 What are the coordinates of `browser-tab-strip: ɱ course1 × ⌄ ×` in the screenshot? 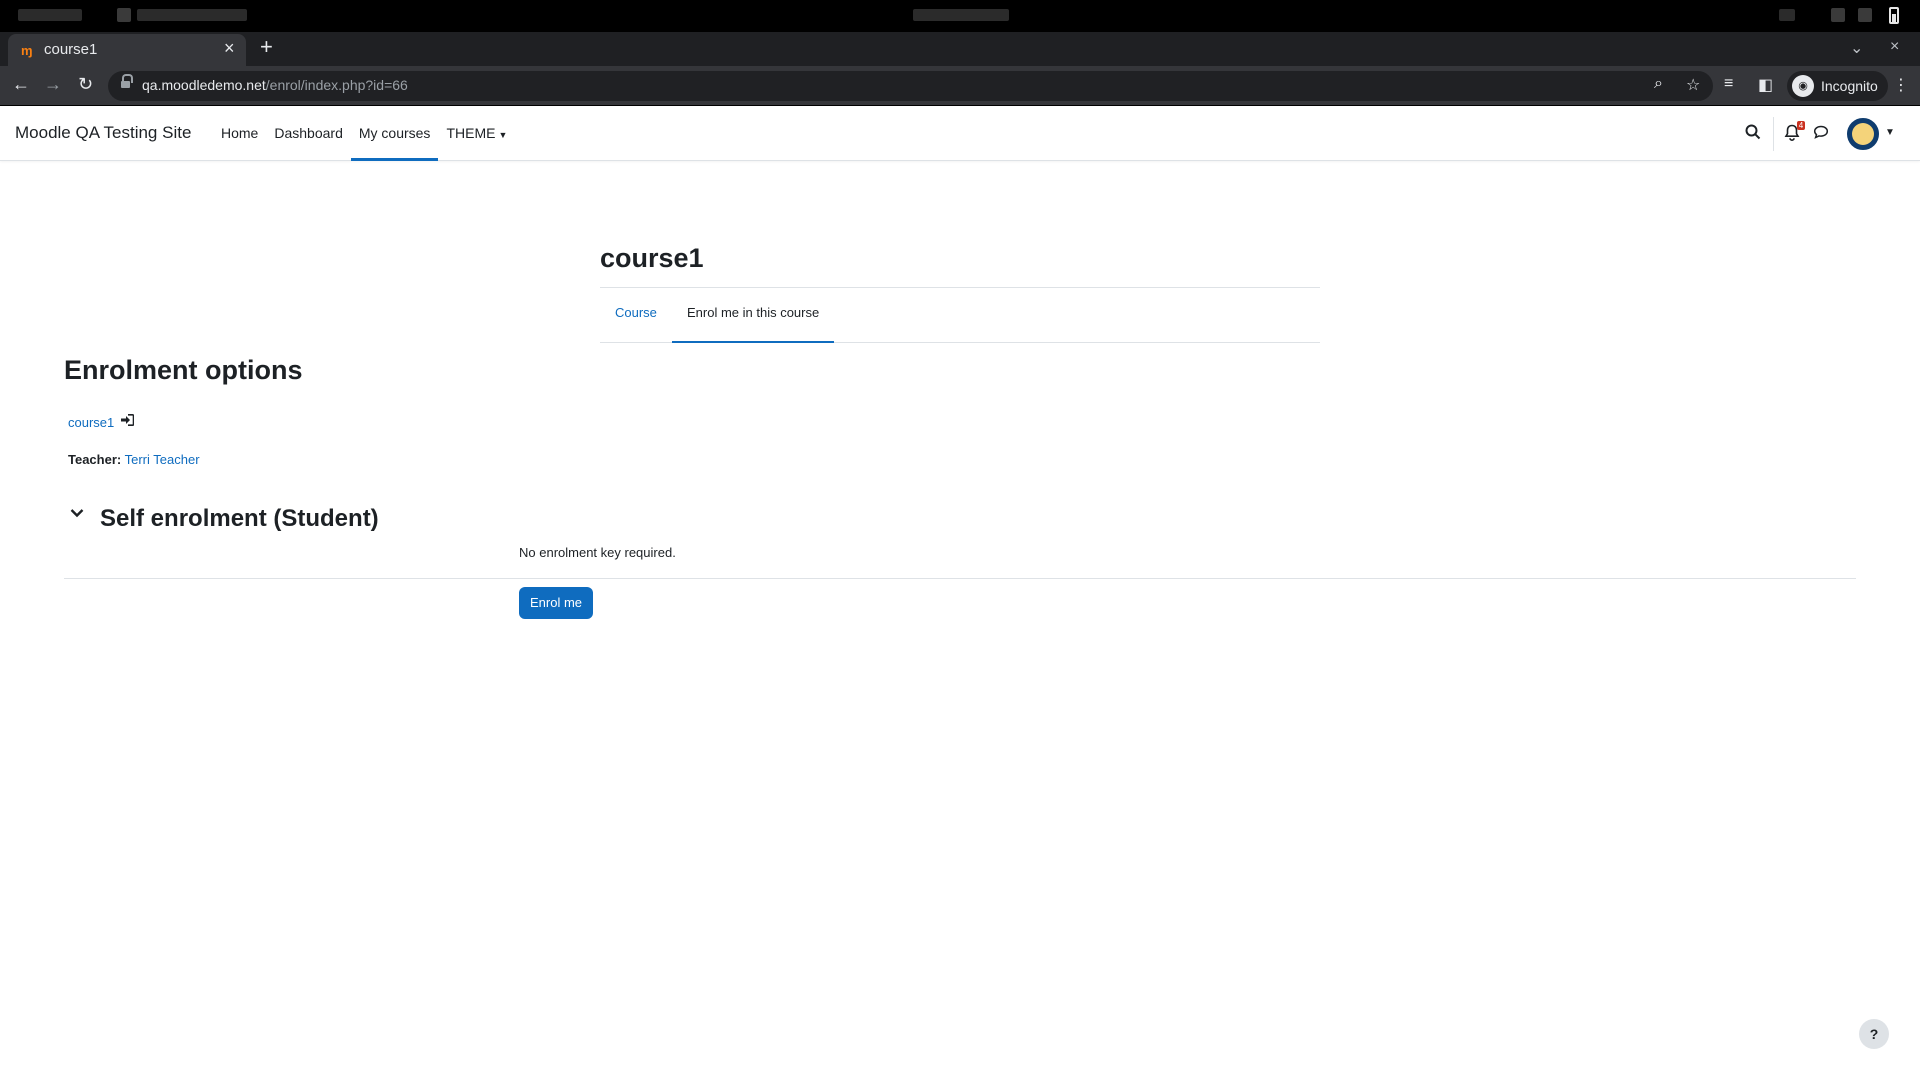 It's located at (960, 49).